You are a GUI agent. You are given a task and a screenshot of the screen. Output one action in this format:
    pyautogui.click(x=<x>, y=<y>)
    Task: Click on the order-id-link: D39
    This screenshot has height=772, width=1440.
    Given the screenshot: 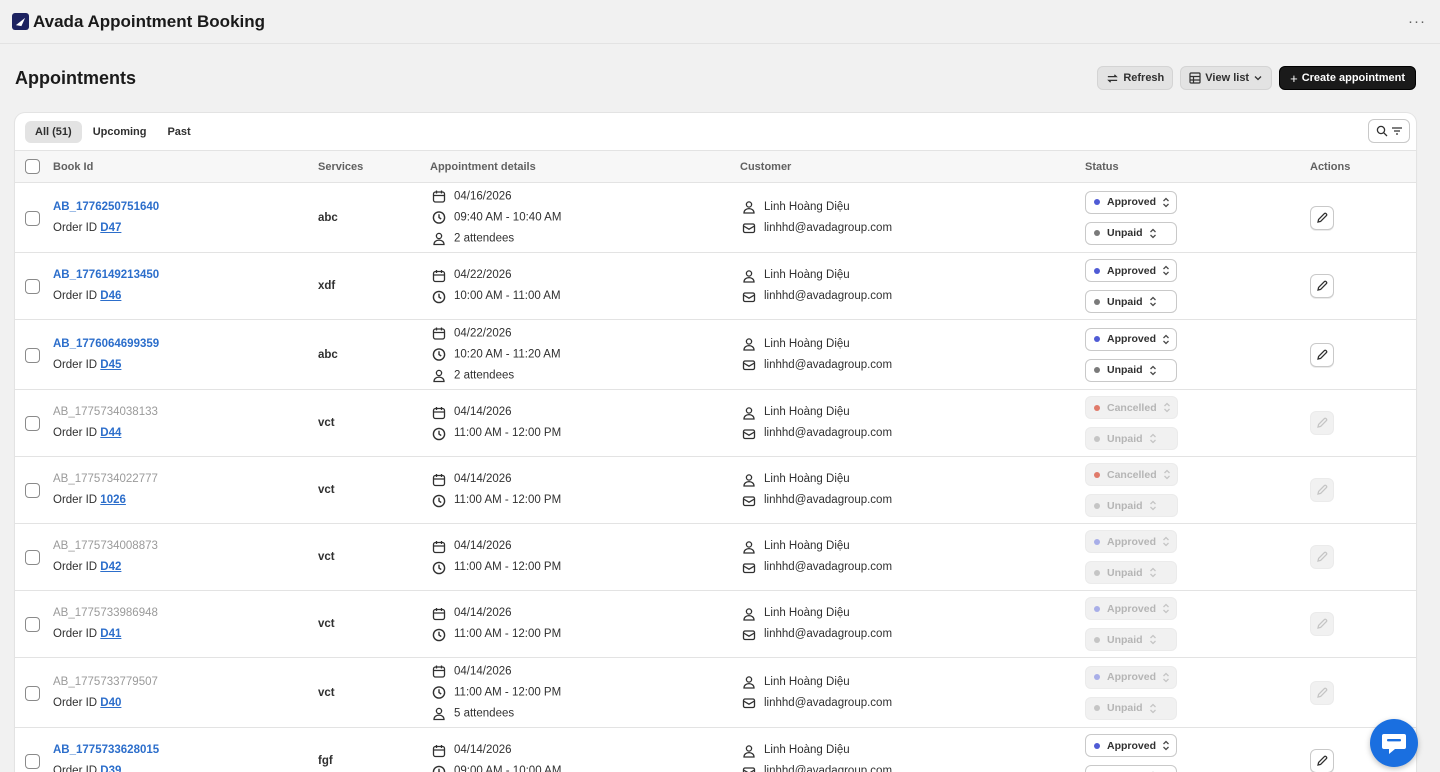 What is the action you would take?
    pyautogui.click(x=110, y=768)
    